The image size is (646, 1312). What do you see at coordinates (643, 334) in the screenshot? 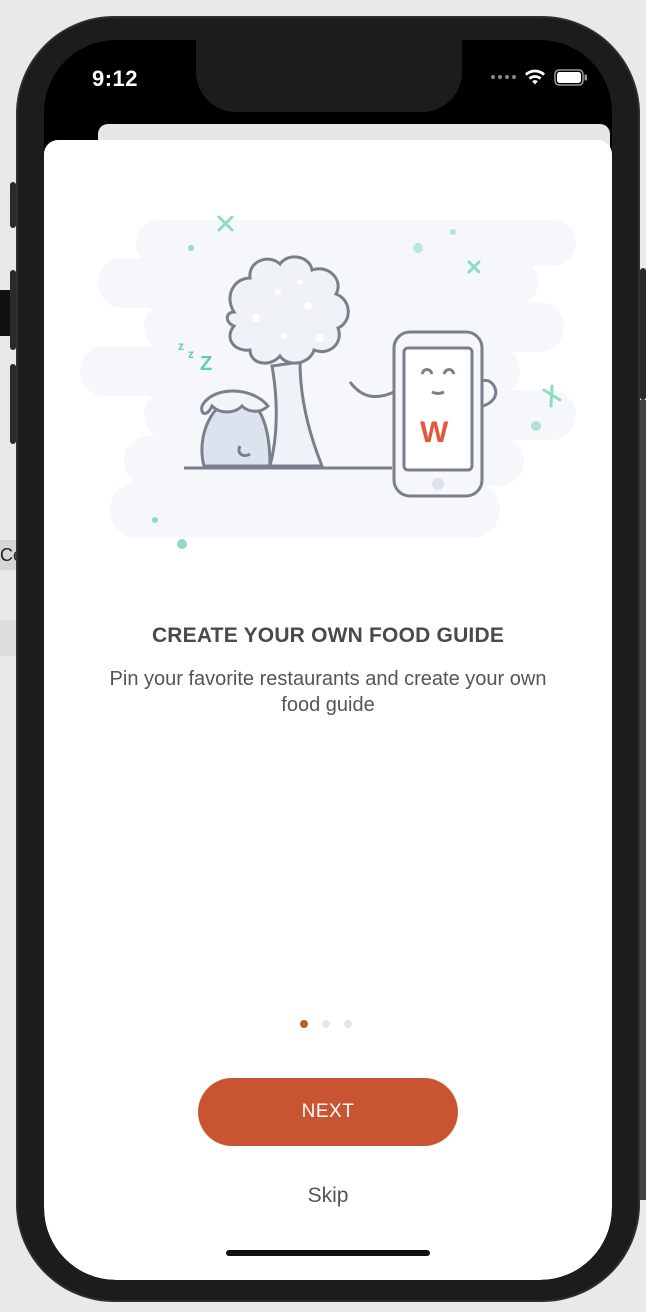
I see `power-button` at bounding box center [643, 334].